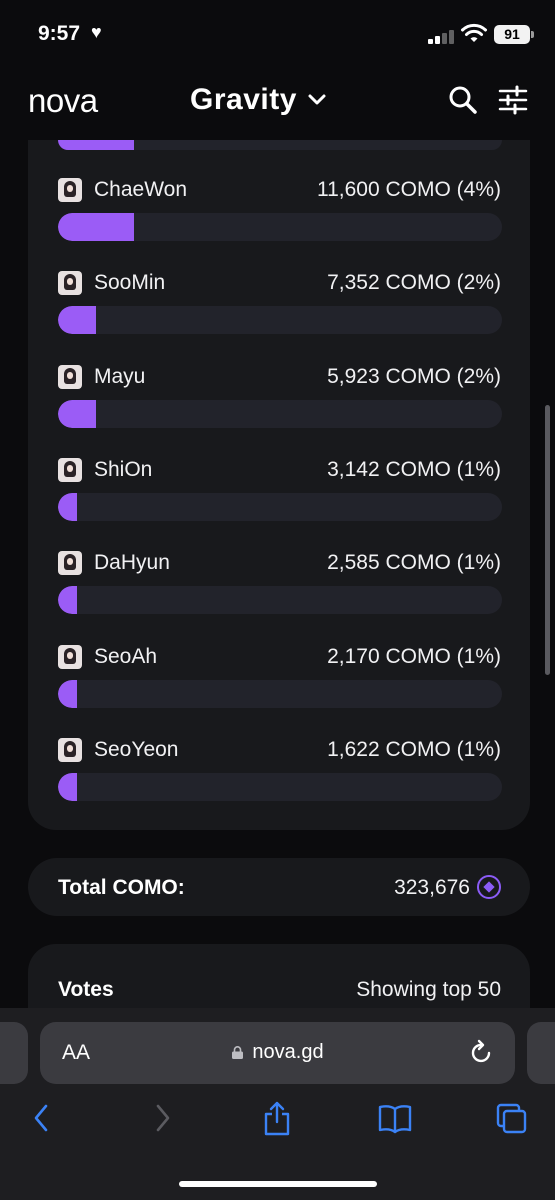  Describe the element at coordinates (136, 749) in the screenshot. I see `member-name: SeoYeon` at that location.